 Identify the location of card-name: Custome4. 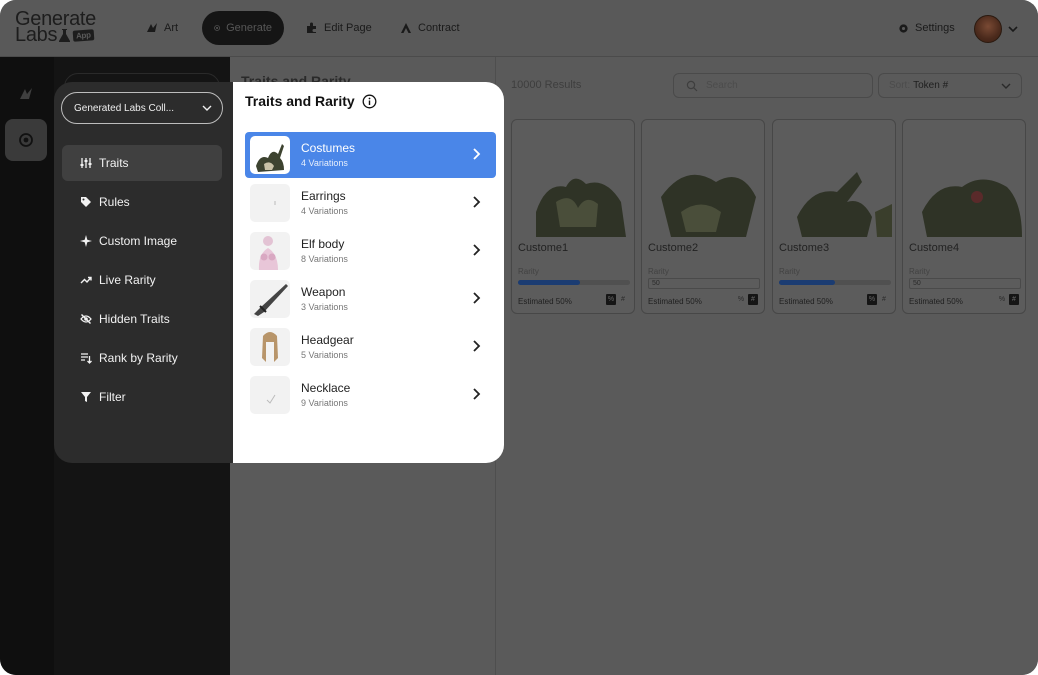
(934, 248).